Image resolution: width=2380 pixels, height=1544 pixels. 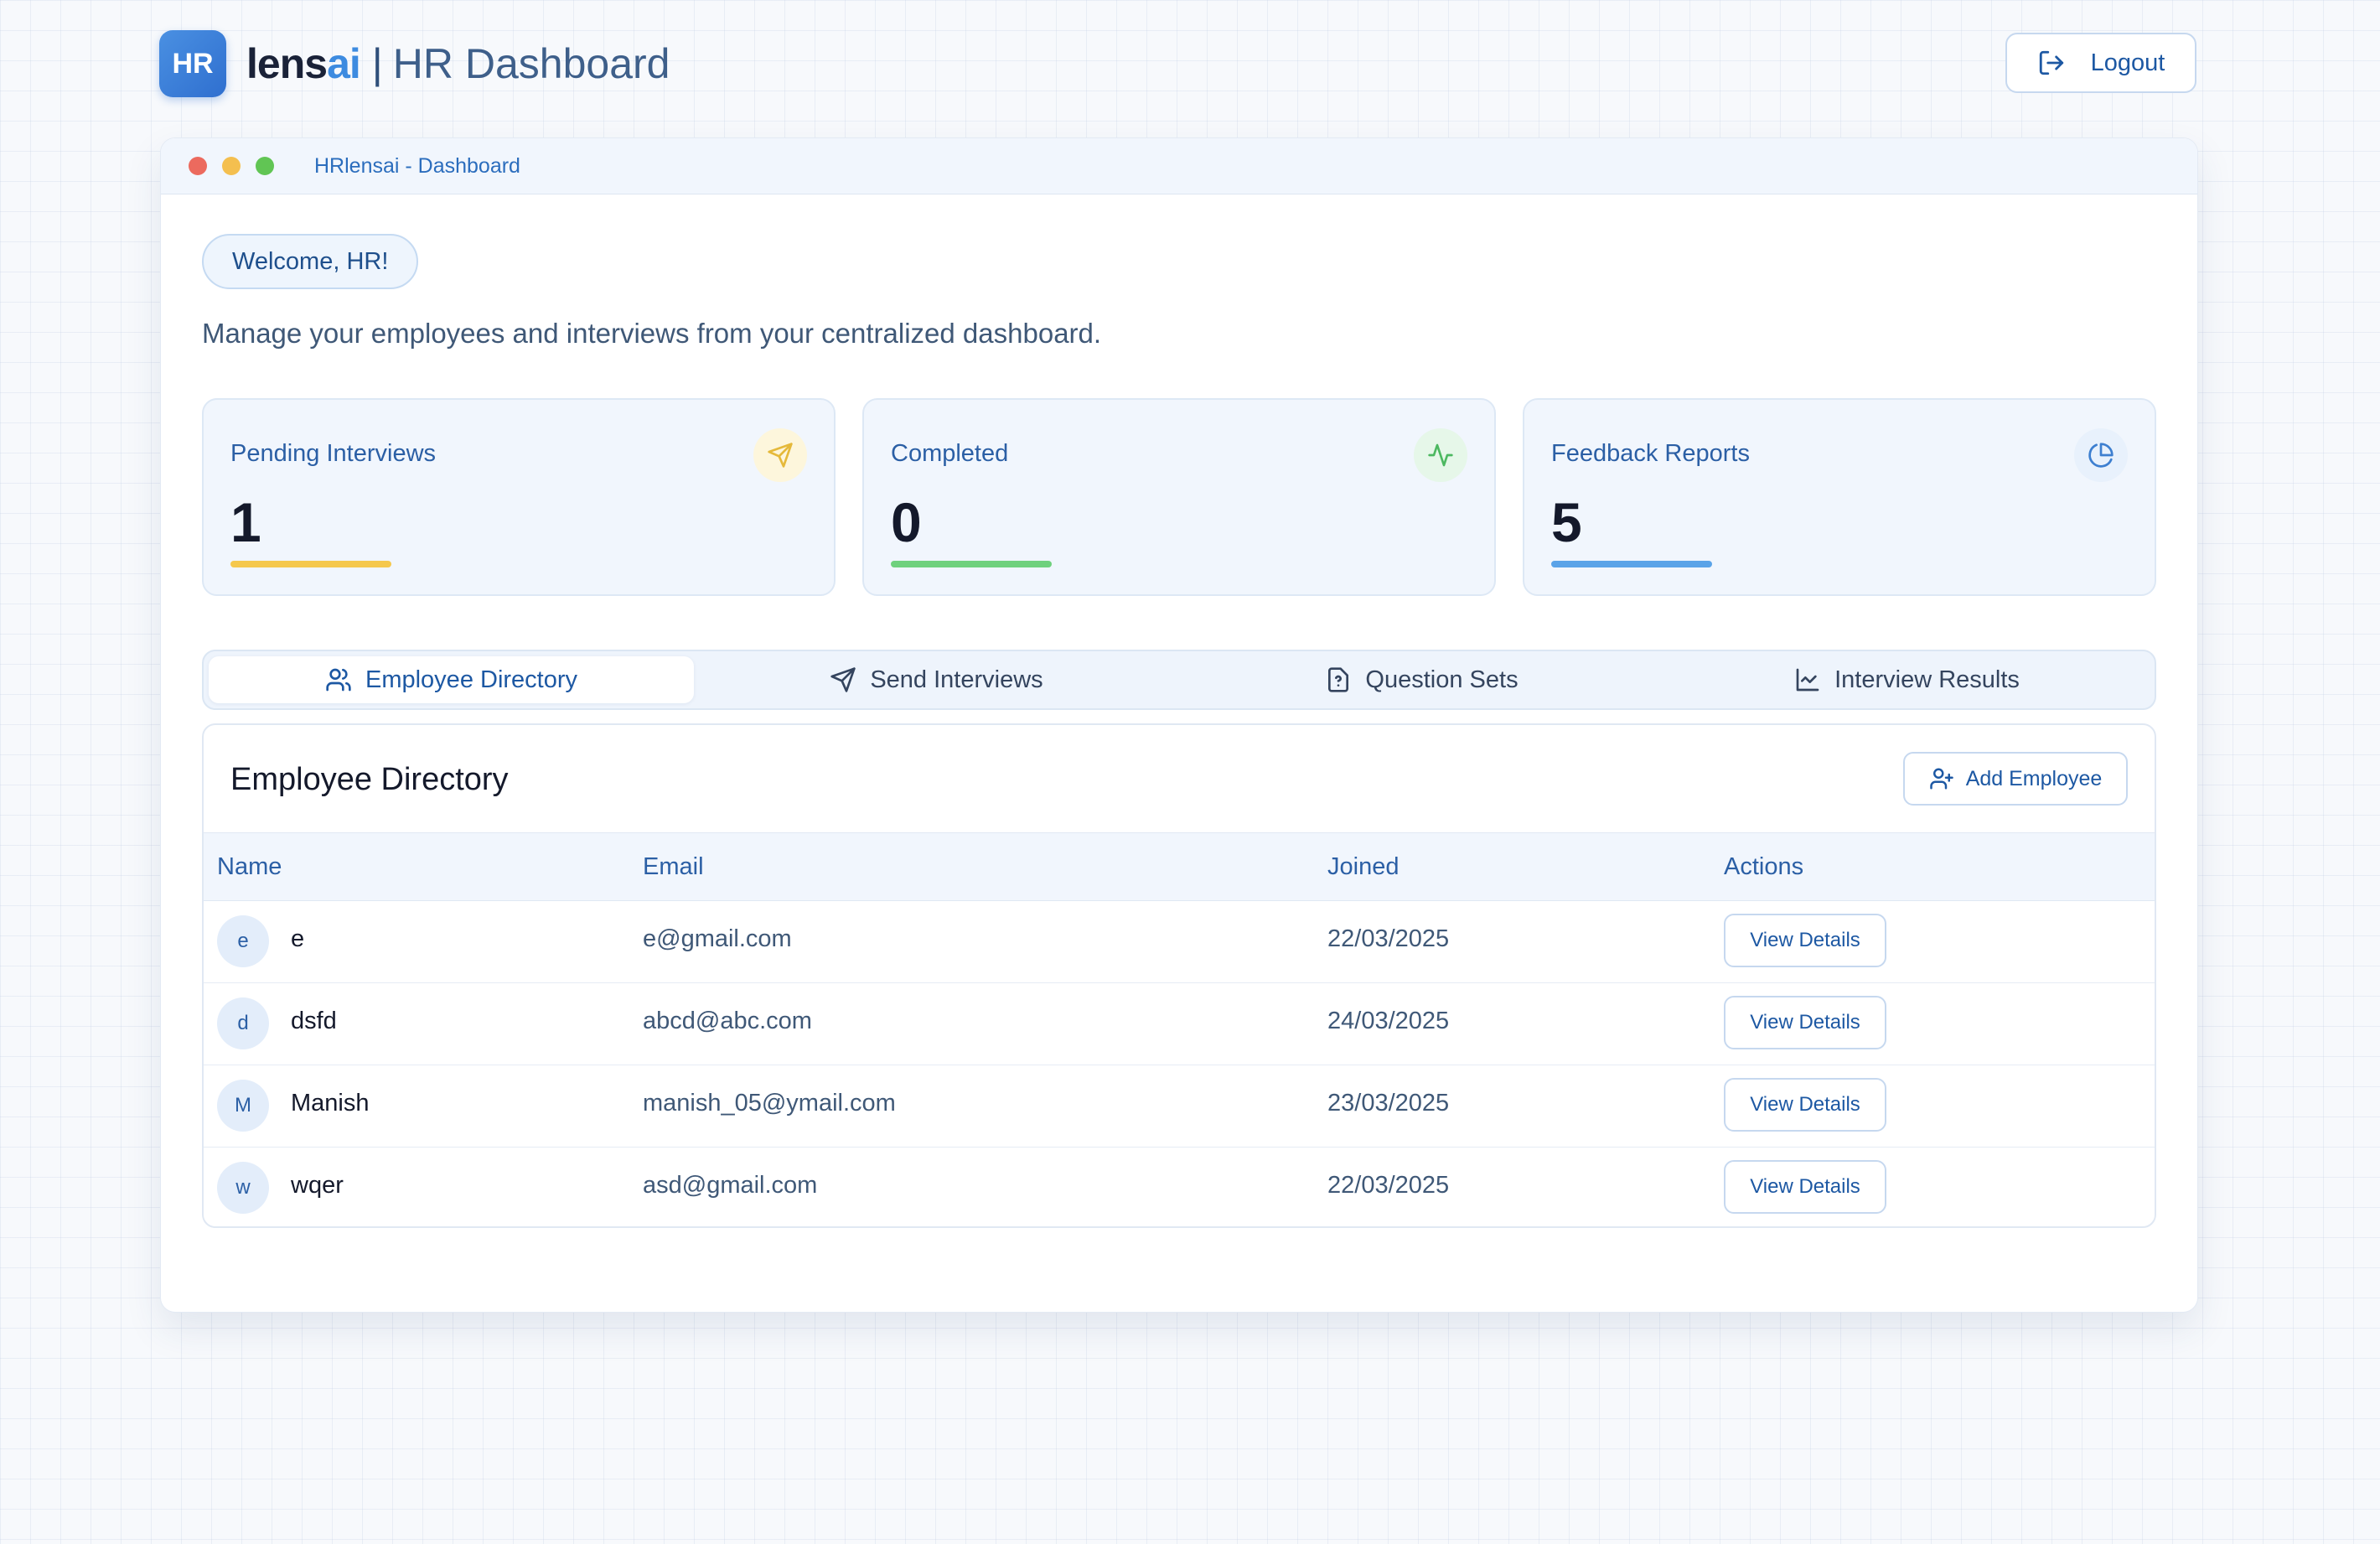 What do you see at coordinates (730, 1185) in the screenshot?
I see `employee-email: asd@gmail.com` at bounding box center [730, 1185].